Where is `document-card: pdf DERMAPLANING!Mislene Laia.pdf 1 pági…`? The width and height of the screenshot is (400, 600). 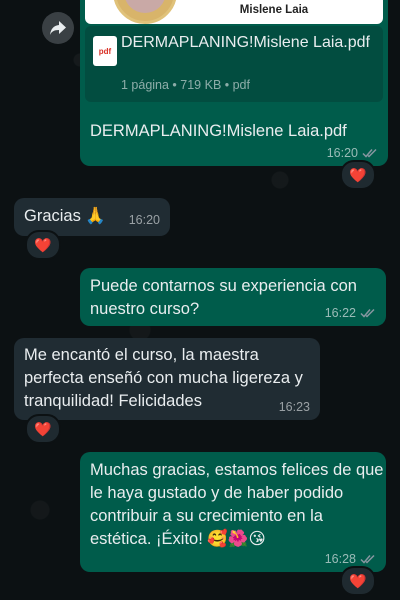 document-card: pdf DERMAPLANING!Mislene Laia.pdf 1 pági… is located at coordinates (234, 64).